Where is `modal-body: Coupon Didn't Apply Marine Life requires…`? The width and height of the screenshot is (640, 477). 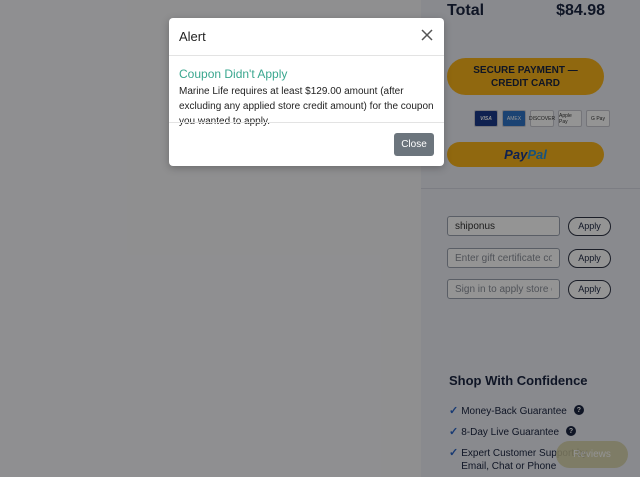
modal-body: Coupon Didn't Apply Marine Life requires… is located at coordinates (308, 98).